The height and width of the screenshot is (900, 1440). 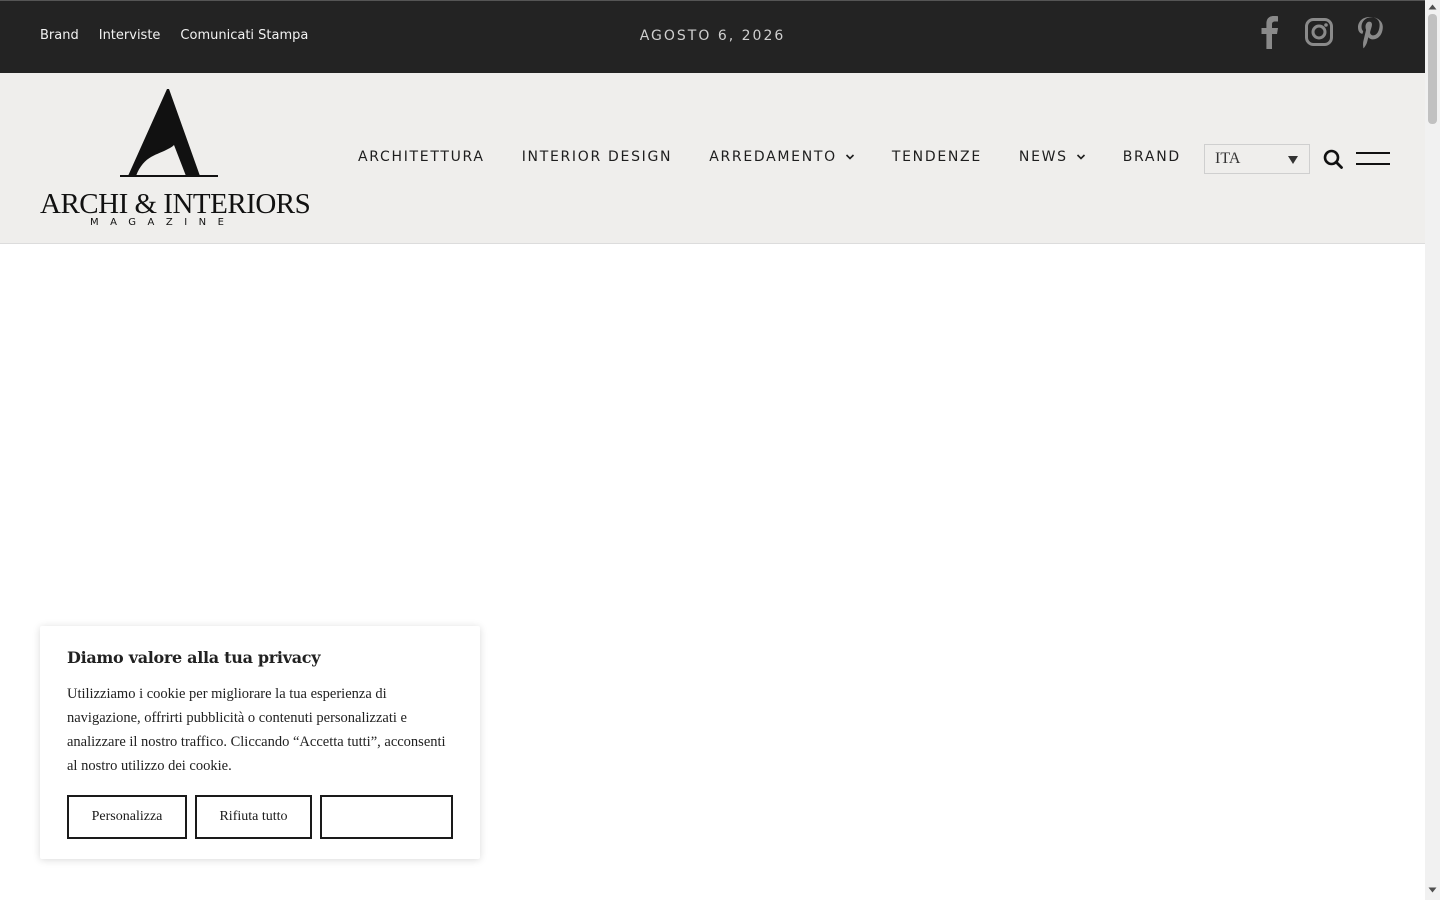 What do you see at coordinates (253, 817) in the screenshot?
I see `reject-all-button: Rifiuta tutto` at bounding box center [253, 817].